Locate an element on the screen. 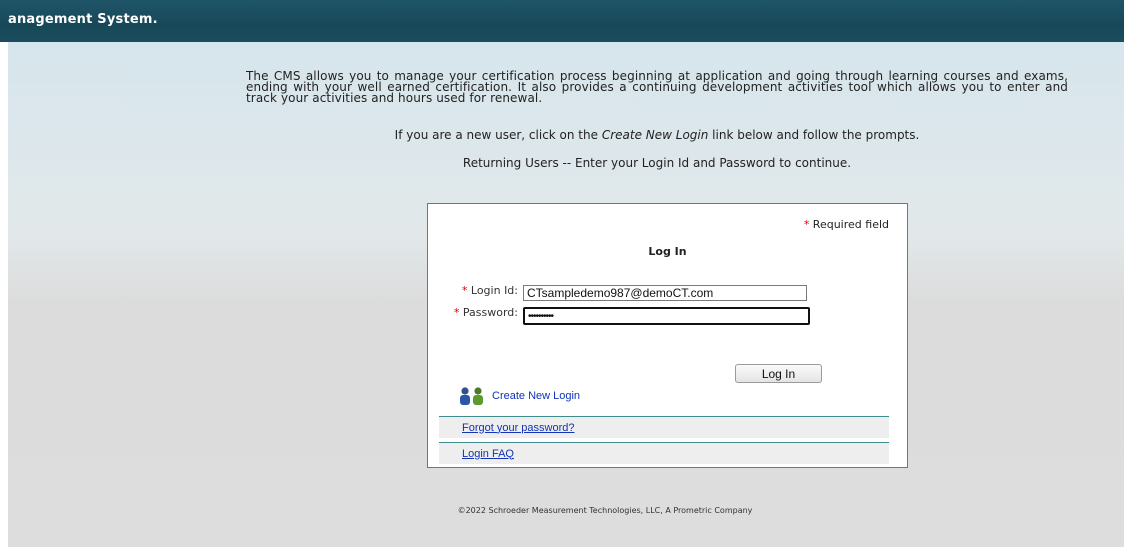 Image resolution: width=1124 pixels, height=547 pixels. forgot-password-link: Forgot your password? is located at coordinates (518, 428).